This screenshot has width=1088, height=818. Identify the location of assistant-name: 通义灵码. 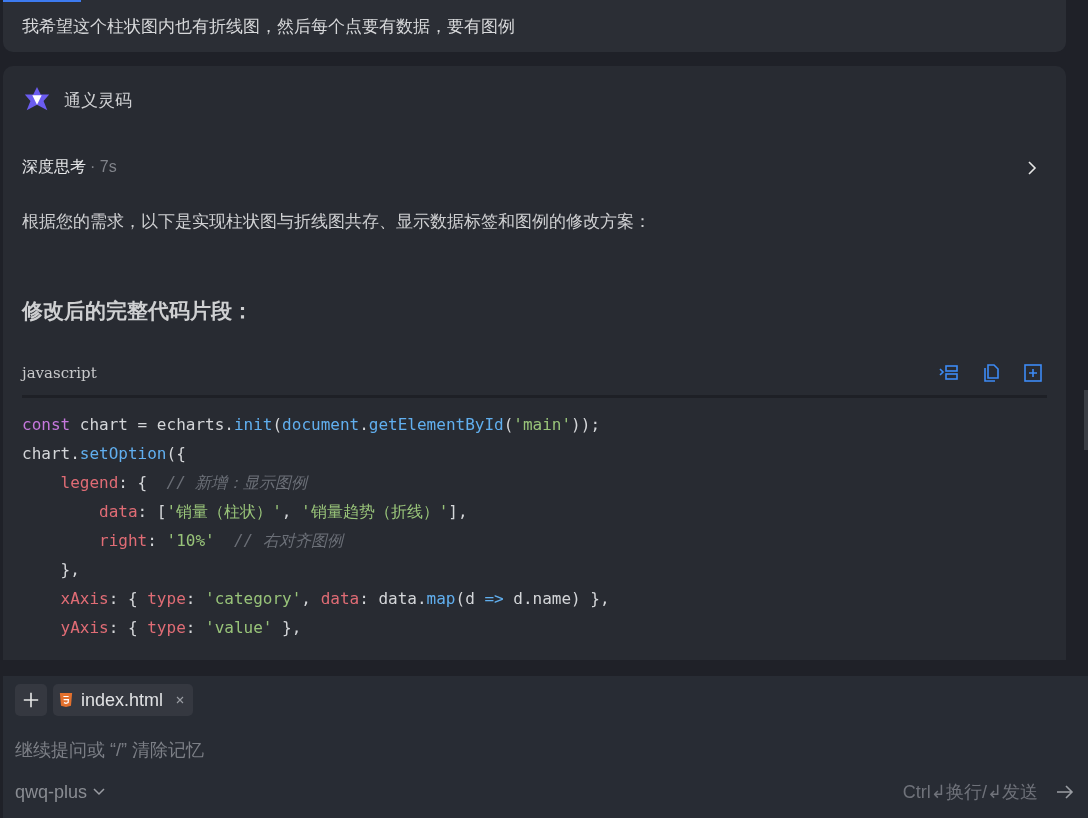
(98, 100).